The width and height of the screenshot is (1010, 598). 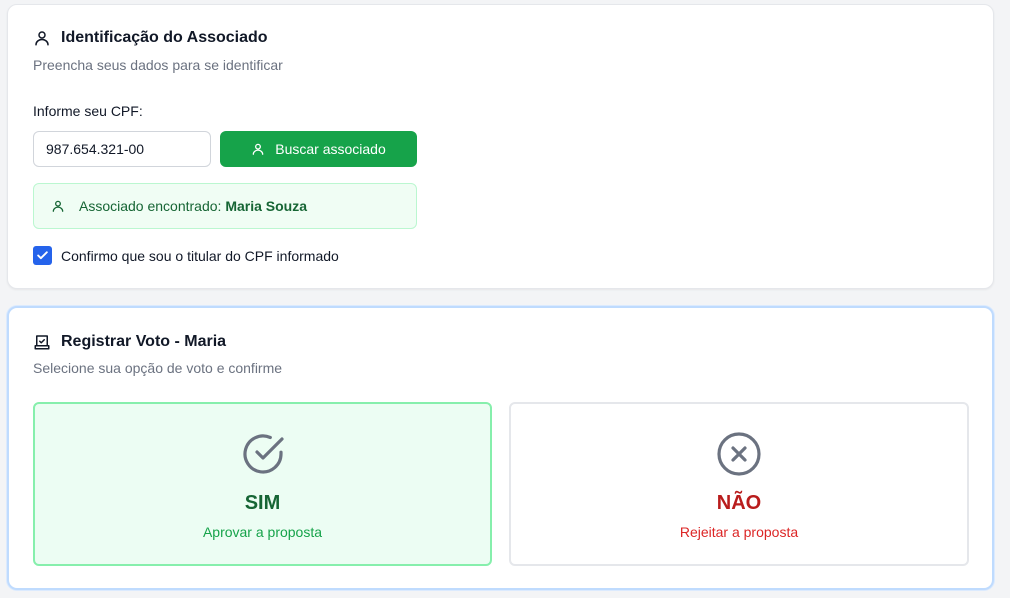 I want to click on vote-option-yes-title: SIM, so click(x=262, y=503).